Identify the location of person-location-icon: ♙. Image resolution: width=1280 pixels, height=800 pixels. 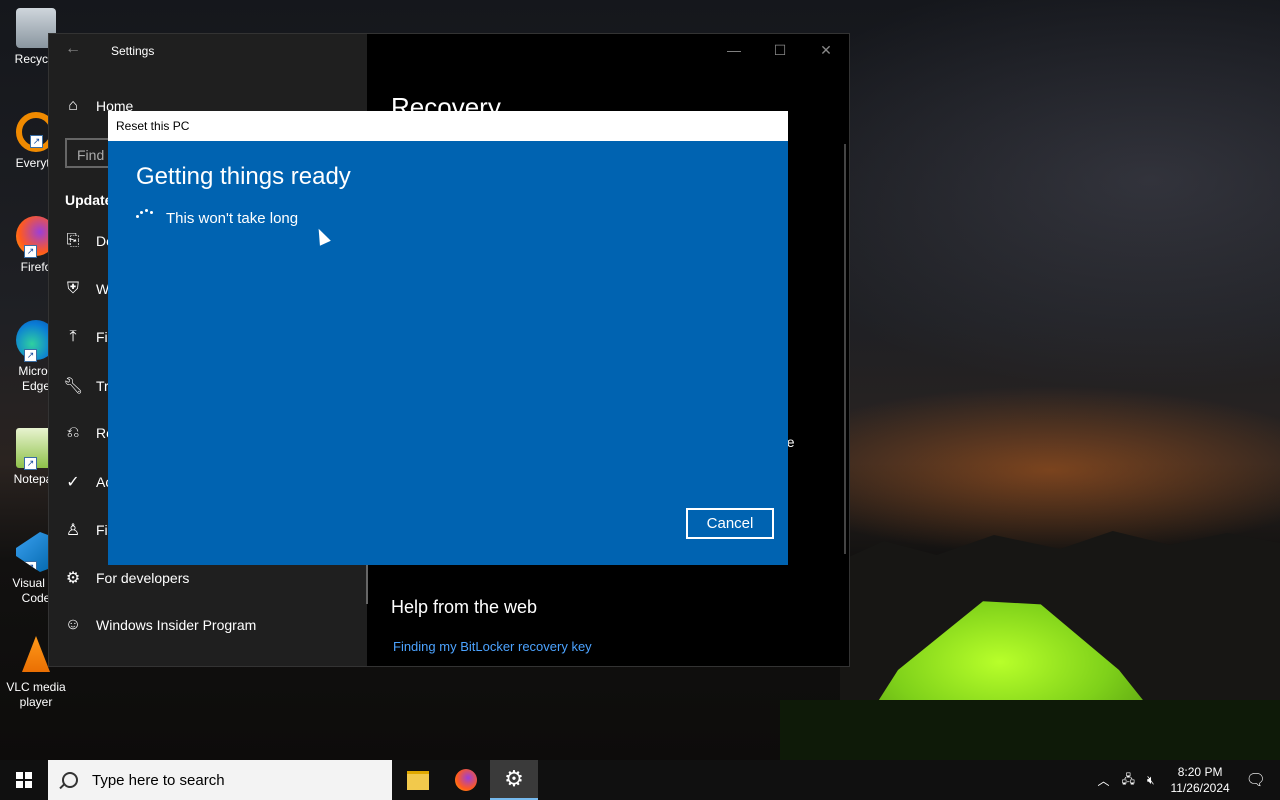
(73, 530).